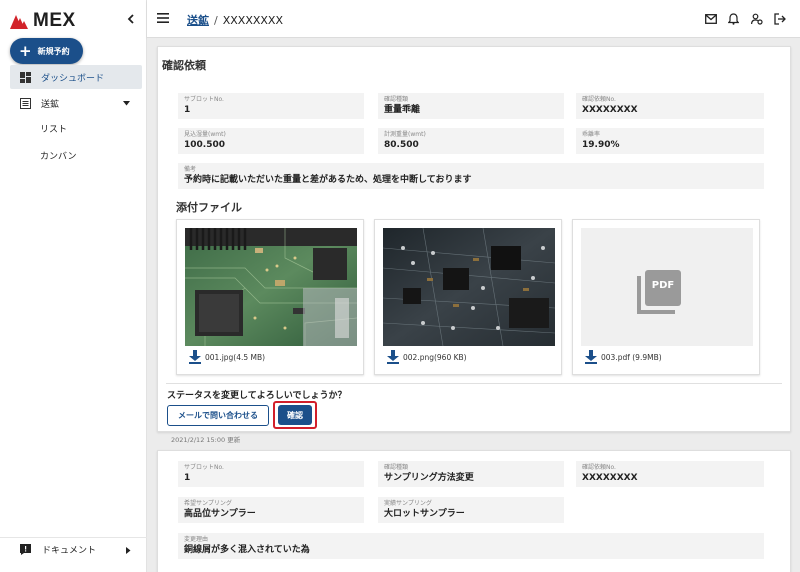 This screenshot has width=800, height=572. Describe the element at coordinates (253, 20) in the screenshot. I see `breadcrumb-current: XXXXXXXX` at that location.